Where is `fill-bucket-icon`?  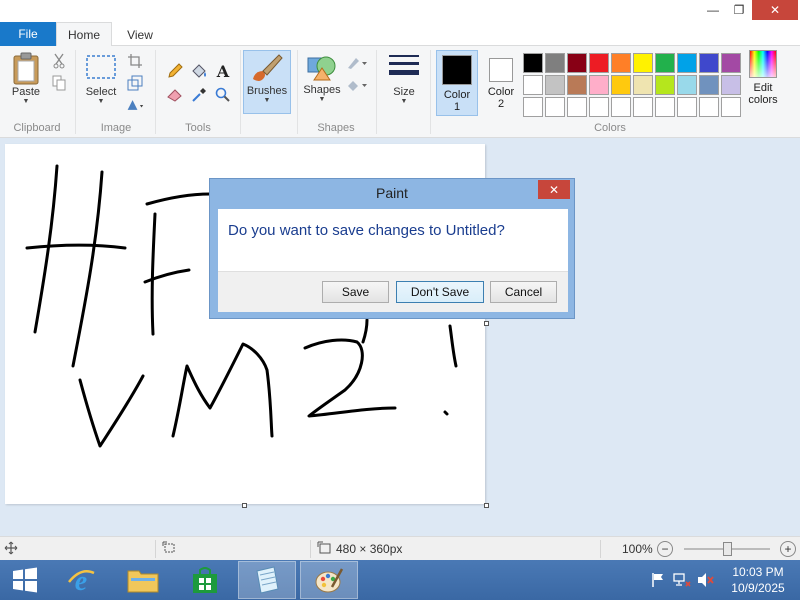
fill-bucket-icon is located at coordinates (199, 71).